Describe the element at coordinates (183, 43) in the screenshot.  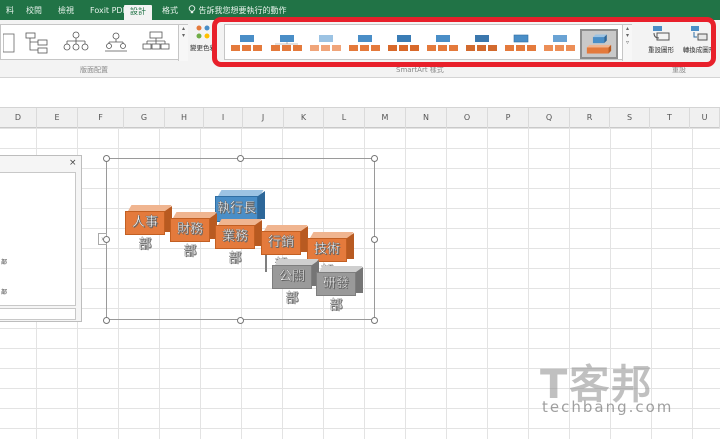
I see `layouts-gallery-scroll: ▴ ▾` at that location.